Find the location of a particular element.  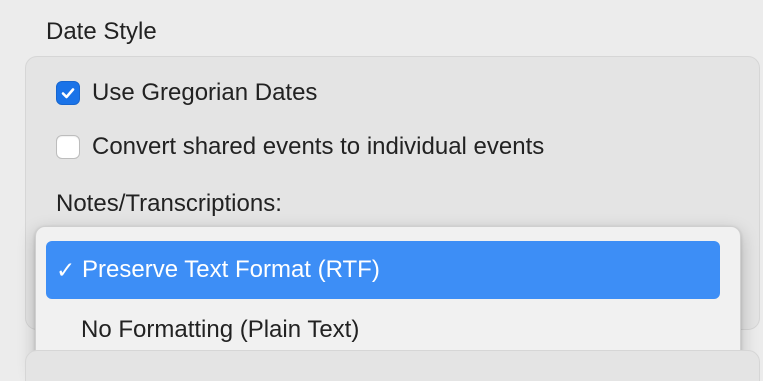

section-title: Date Style is located at coordinates (101, 31).